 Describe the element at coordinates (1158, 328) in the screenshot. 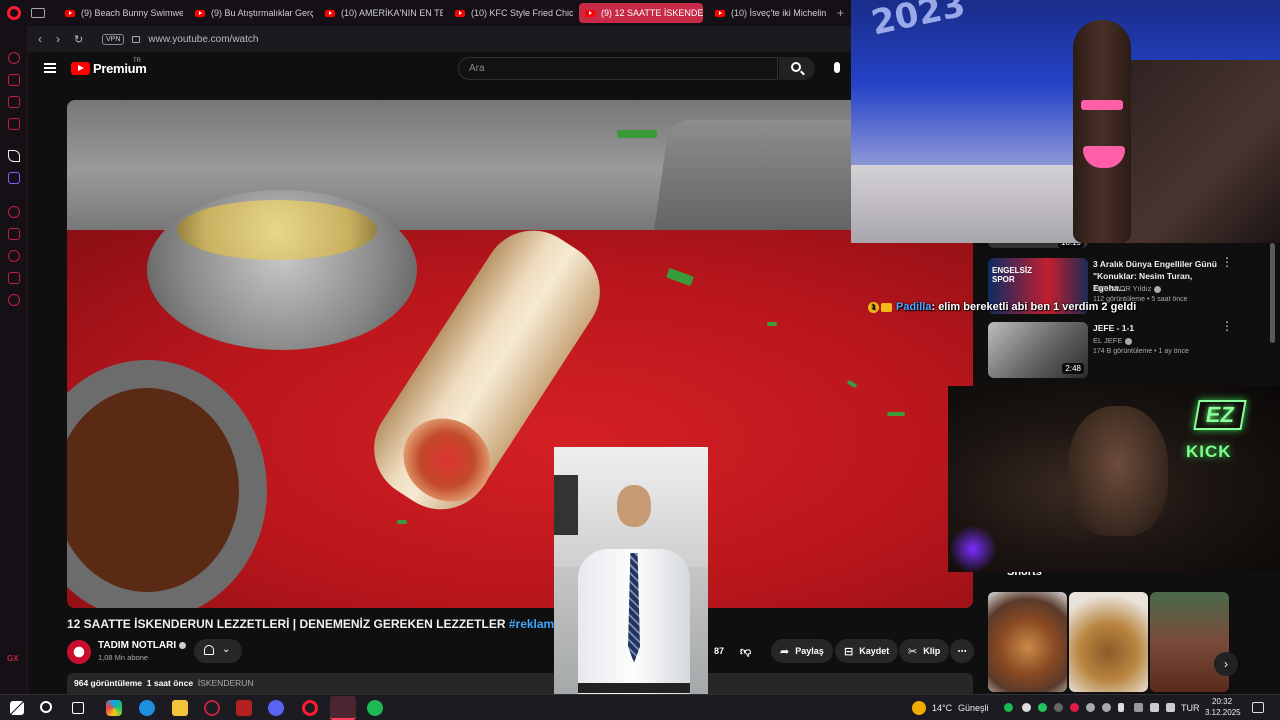

I see `video-title: JEFE - 1-1` at that location.